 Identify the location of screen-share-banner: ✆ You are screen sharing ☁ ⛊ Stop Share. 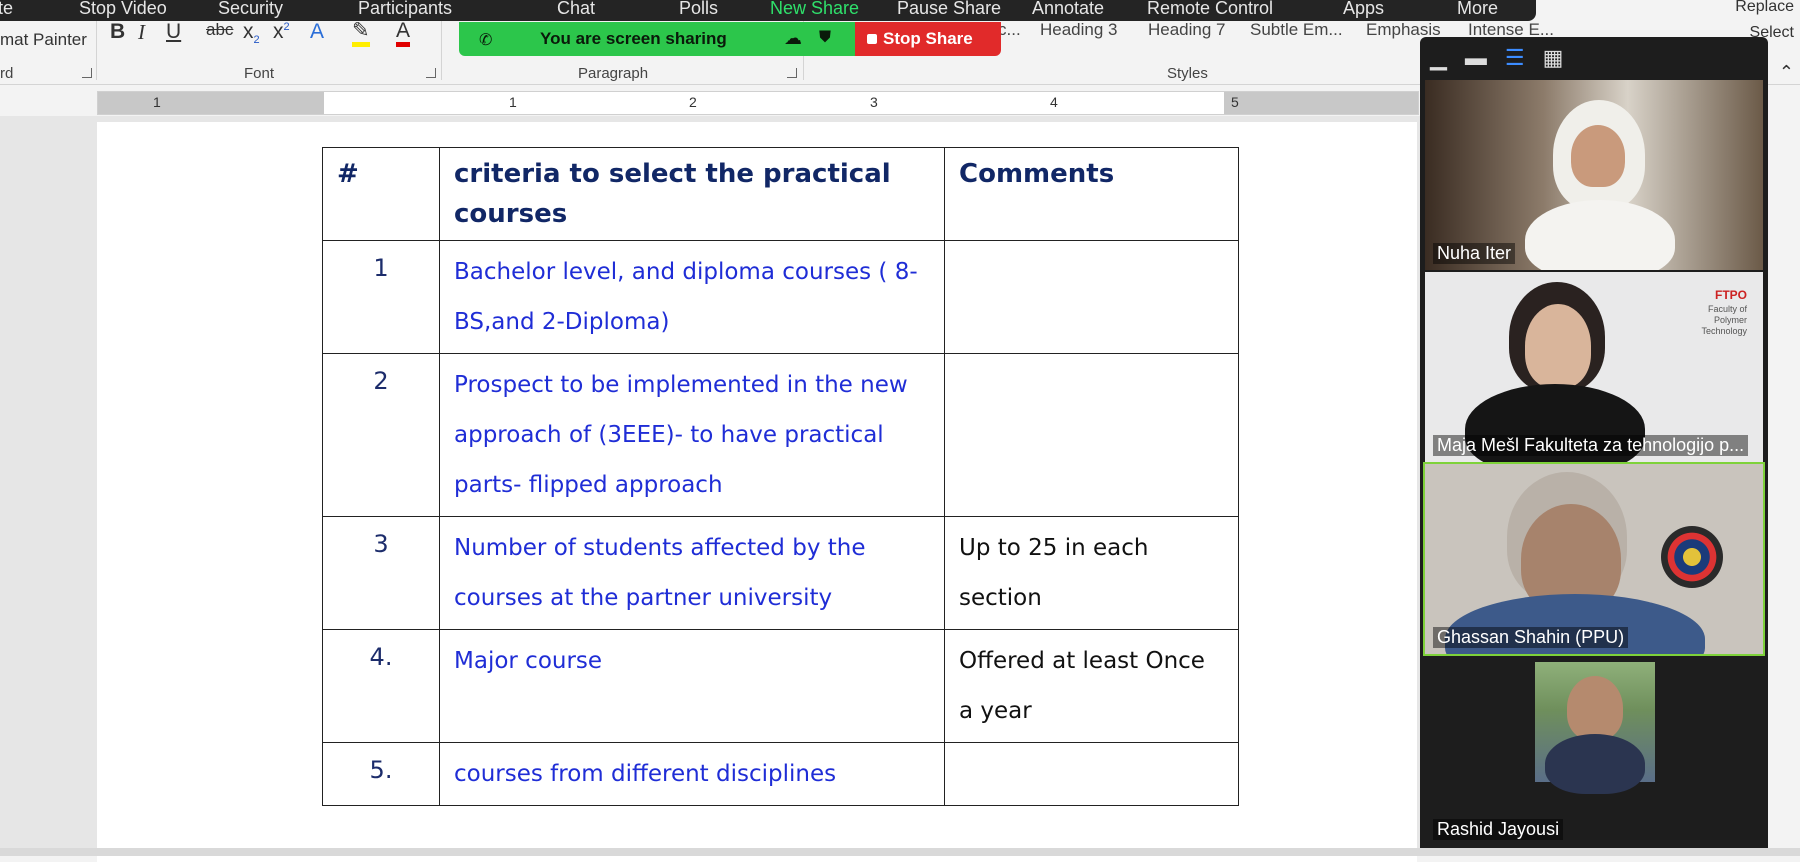
(730, 39).